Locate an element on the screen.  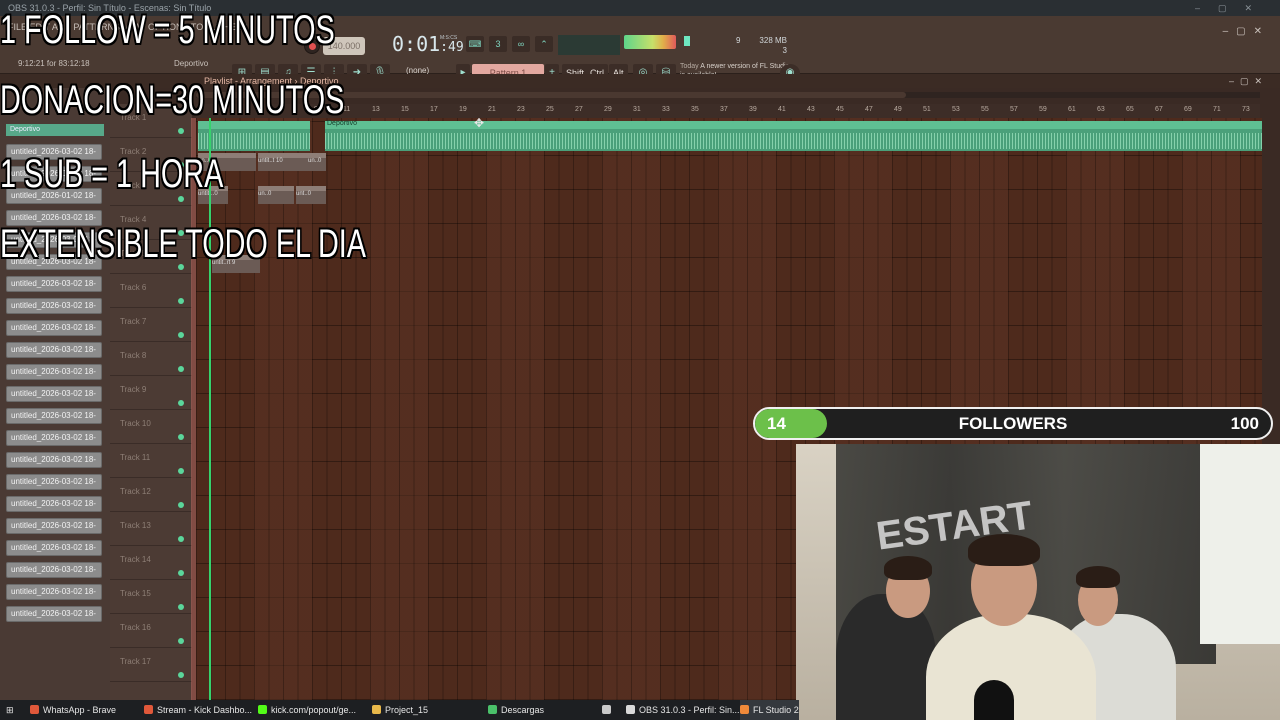
ruler-tick-label: 71 is located at coordinates (1217, 109).